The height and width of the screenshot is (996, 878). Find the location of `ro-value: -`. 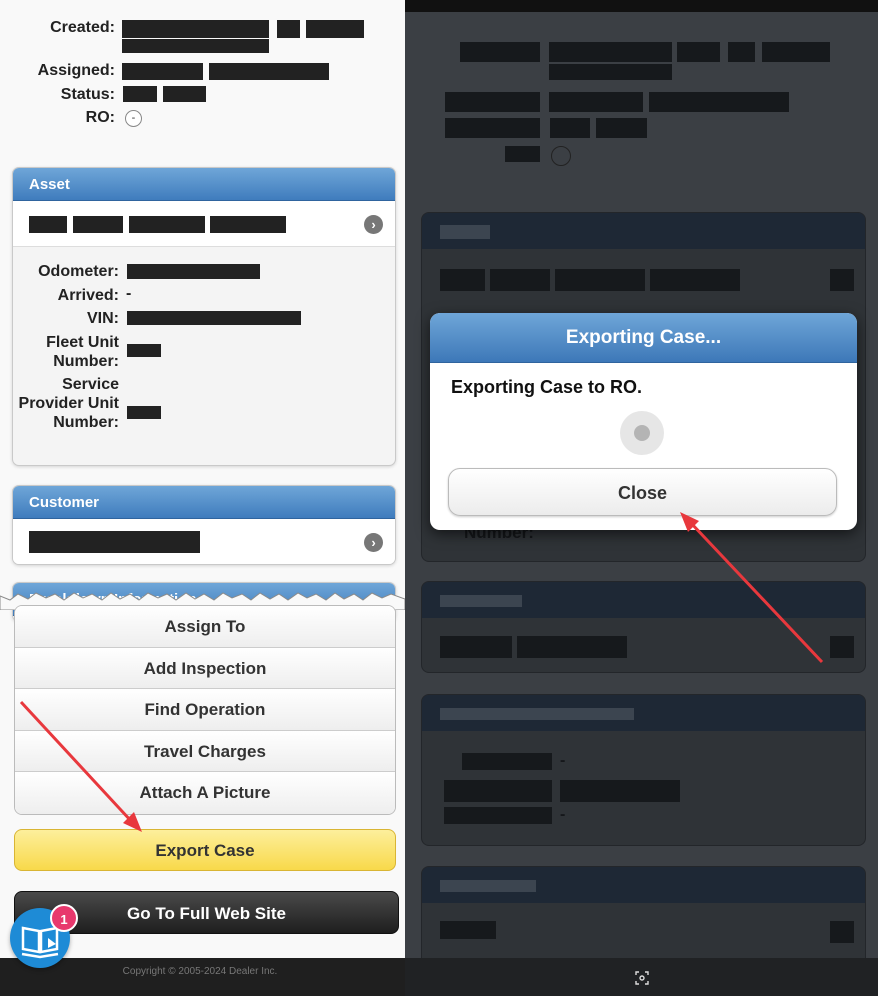

ro-value: - is located at coordinates (133, 118).